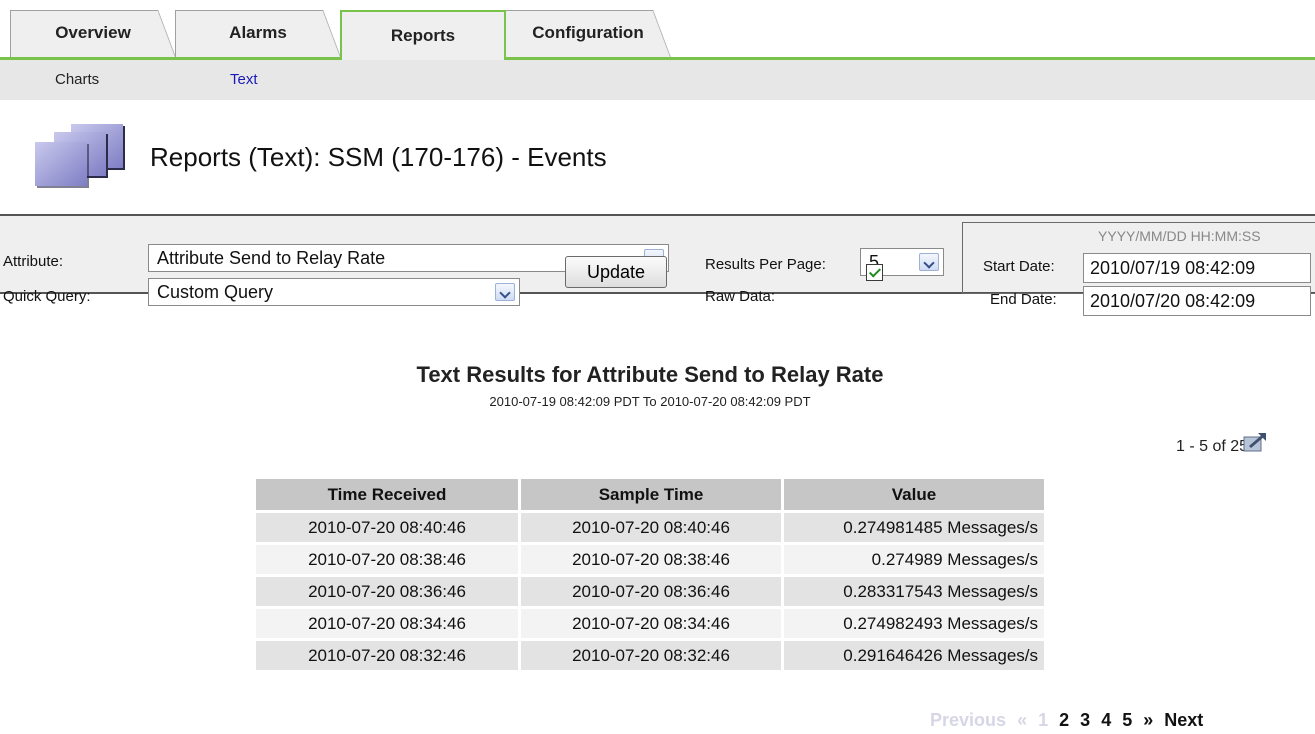 Image resolution: width=1315 pixels, height=734 pixels. What do you see at coordinates (1197, 268) in the screenshot?
I see `start-date-input: 2010/07/19 08:42:09` at bounding box center [1197, 268].